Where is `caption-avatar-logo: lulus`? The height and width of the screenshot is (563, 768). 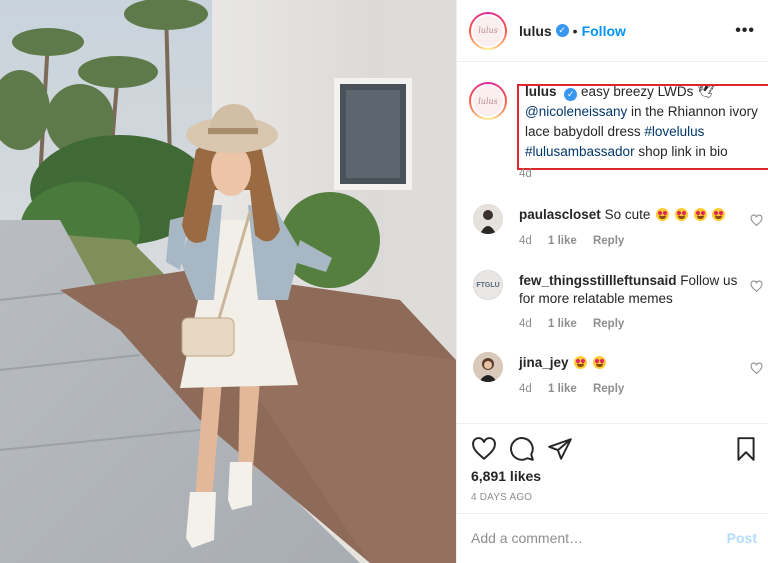 caption-avatar-logo: lulus is located at coordinates (488, 101).